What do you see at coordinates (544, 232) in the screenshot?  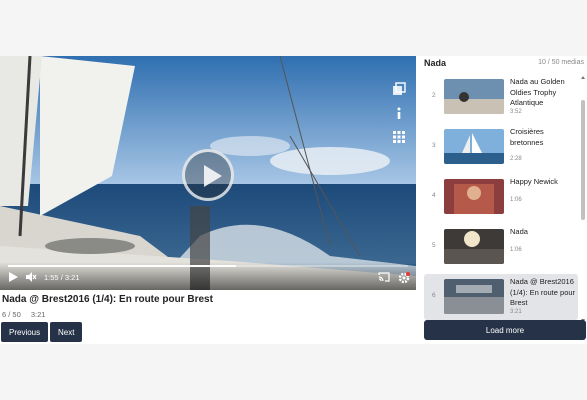 I see `playlist-item-title: Nada` at bounding box center [544, 232].